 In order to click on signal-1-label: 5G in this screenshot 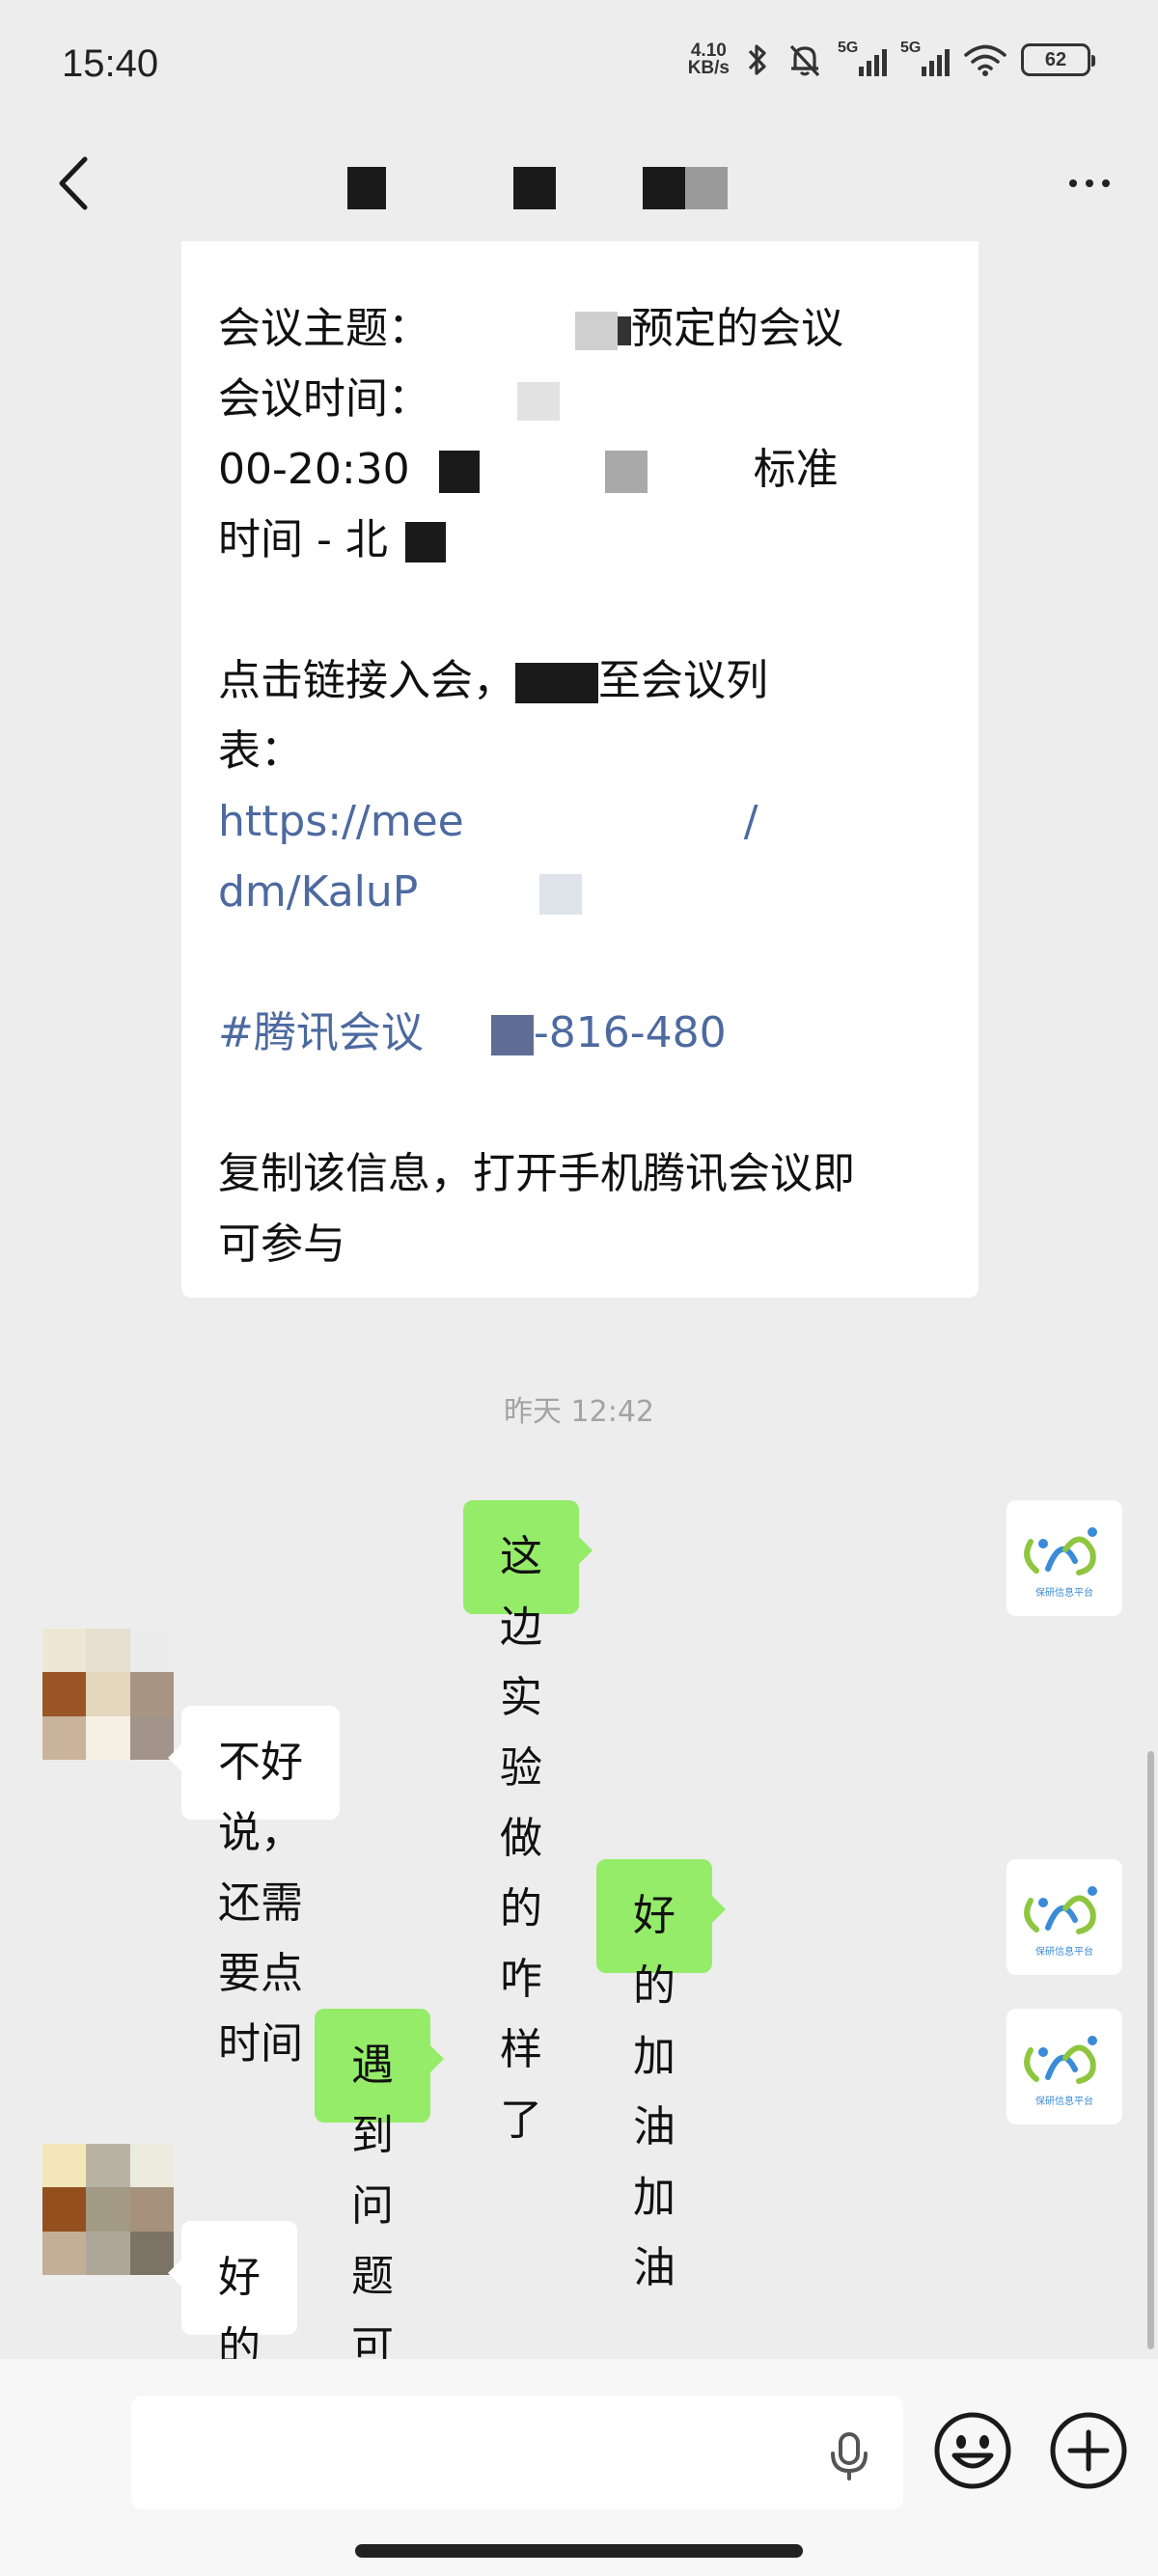, I will do `click(848, 48)`.